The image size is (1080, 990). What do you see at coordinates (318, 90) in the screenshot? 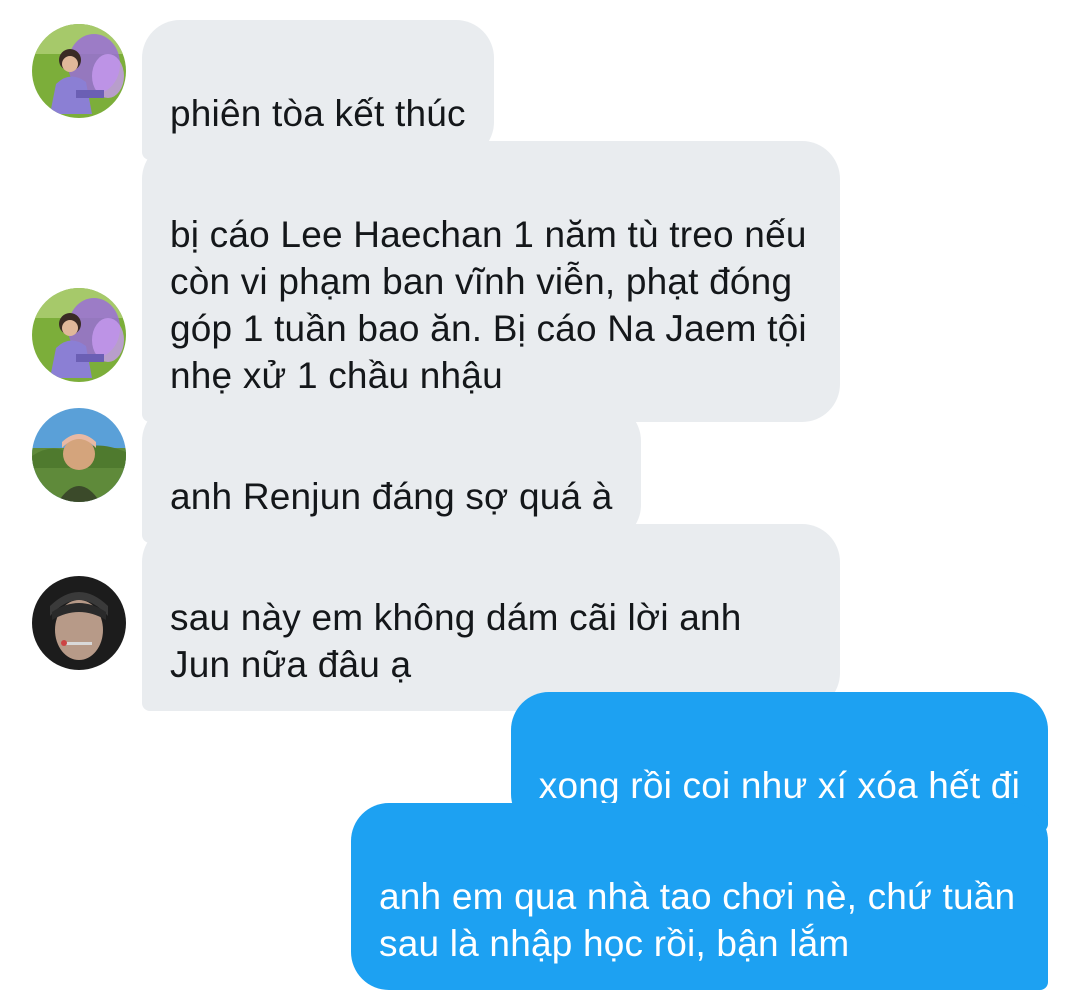
I see `message-bubble-incoming: phiên tòa kết thúc` at bounding box center [318, 90].